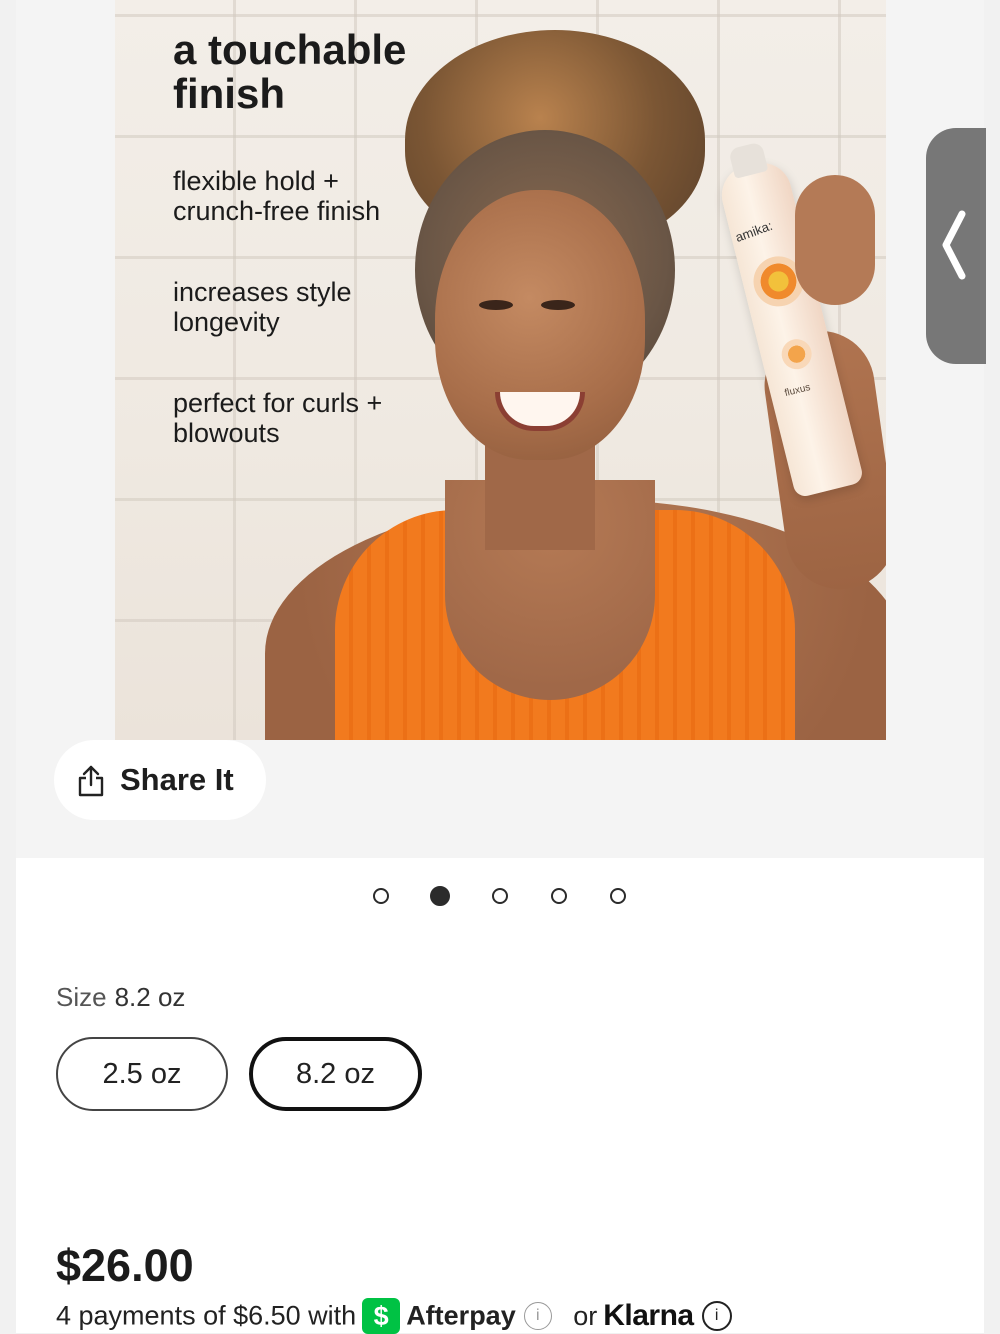 This screenshot has height=1334, width=1000. I want to click on size-selection-label: Size 8.2 oz, so click(120, 997).